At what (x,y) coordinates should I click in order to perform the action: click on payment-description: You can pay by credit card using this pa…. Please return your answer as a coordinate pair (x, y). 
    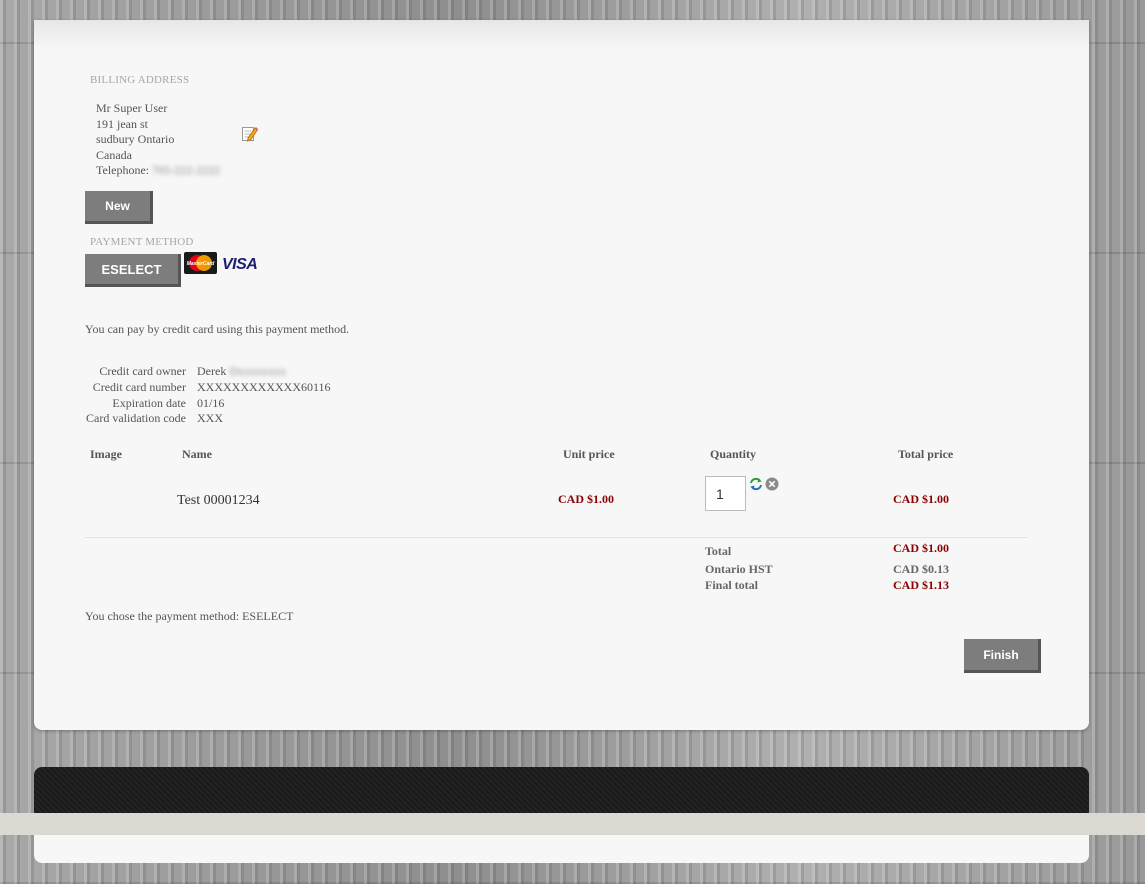
    Looking at the image, I should click on (217, 329).